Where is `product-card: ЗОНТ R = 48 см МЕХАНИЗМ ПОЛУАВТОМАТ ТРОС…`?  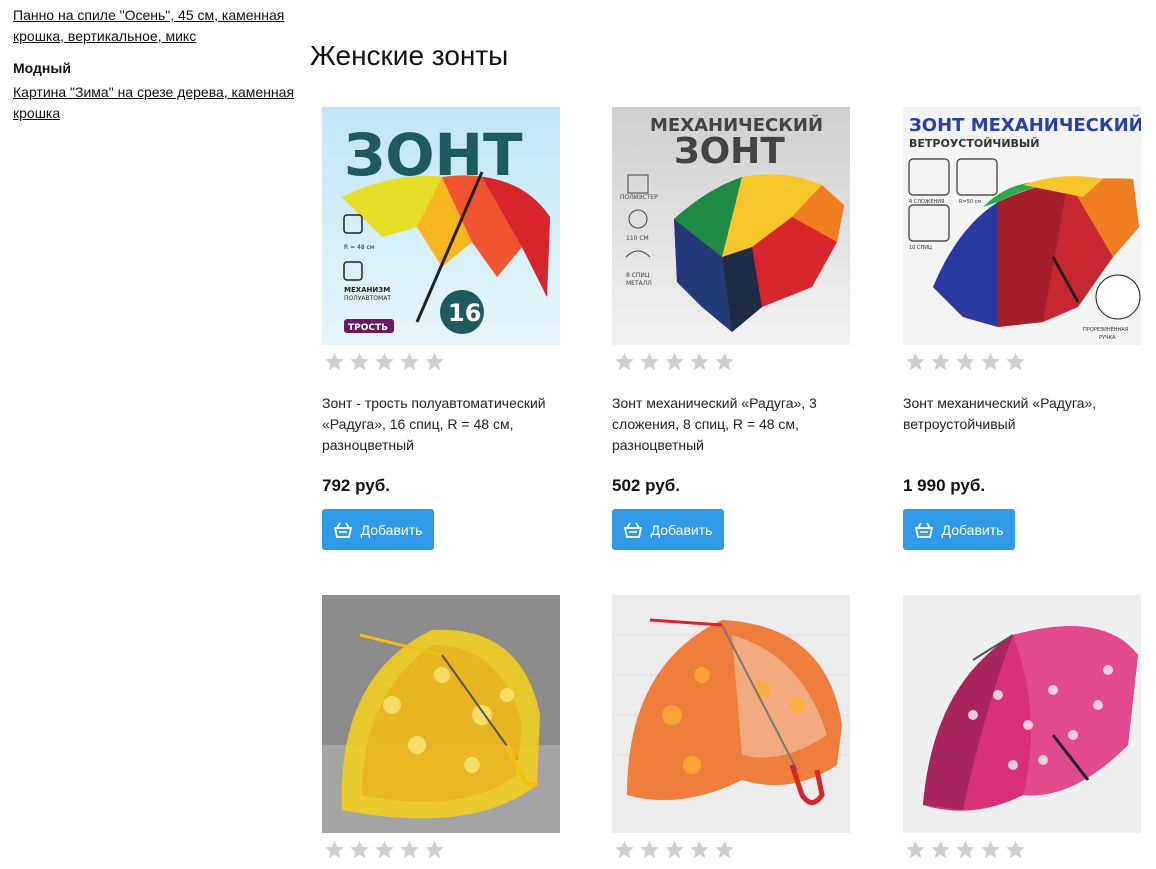
product-card: ЗОНТ R = 48 см МЕХАНИЗМ ПОЛУАВТОМАТ ТРОС… is located at coordinates (441, 328).